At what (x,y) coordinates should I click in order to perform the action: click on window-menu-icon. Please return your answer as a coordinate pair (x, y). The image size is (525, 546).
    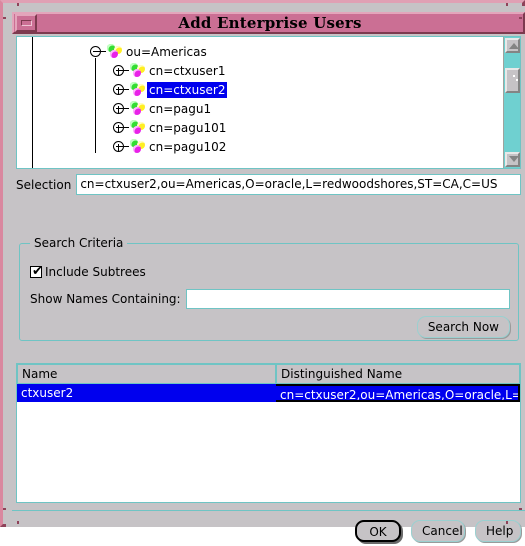
    Looking at the image, I should click on (26, 23).